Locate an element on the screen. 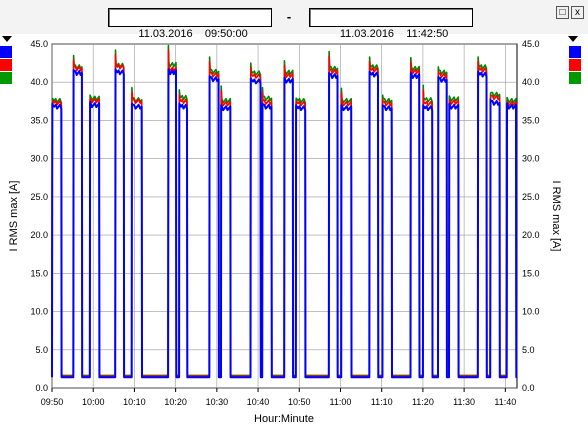  y-tick-label-right: 30.0 is located at coordinates (531, 159).